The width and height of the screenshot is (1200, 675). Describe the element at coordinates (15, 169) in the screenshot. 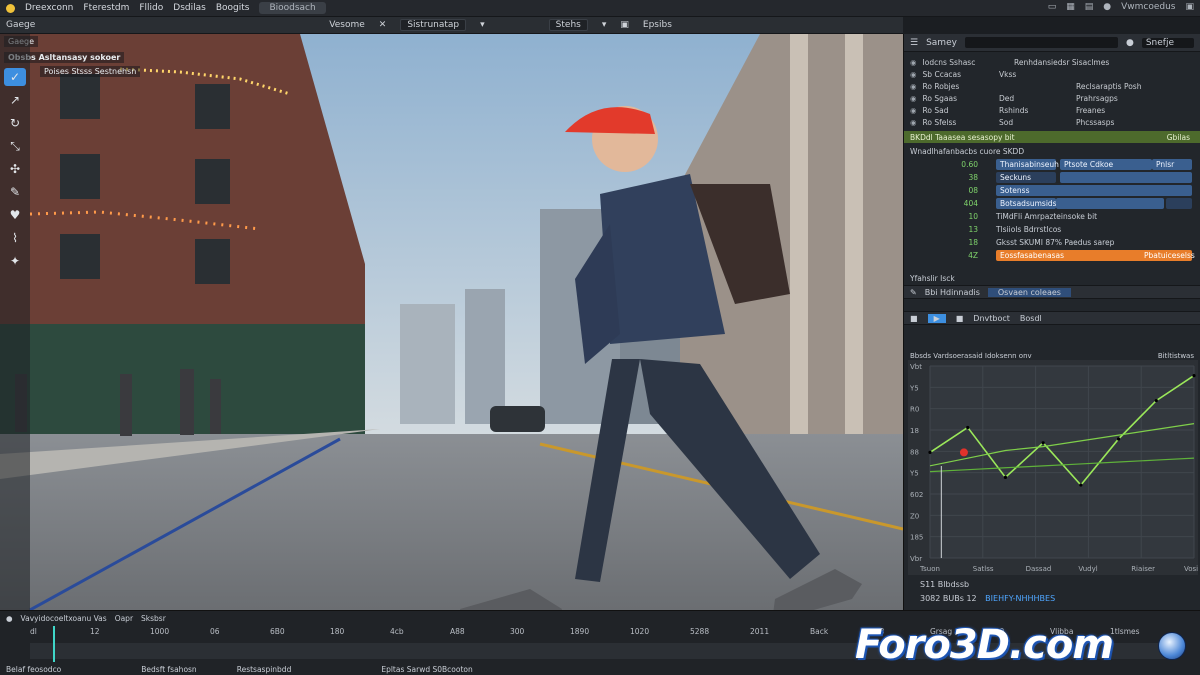

I see `transform-tool-icon: ✣` at that location.